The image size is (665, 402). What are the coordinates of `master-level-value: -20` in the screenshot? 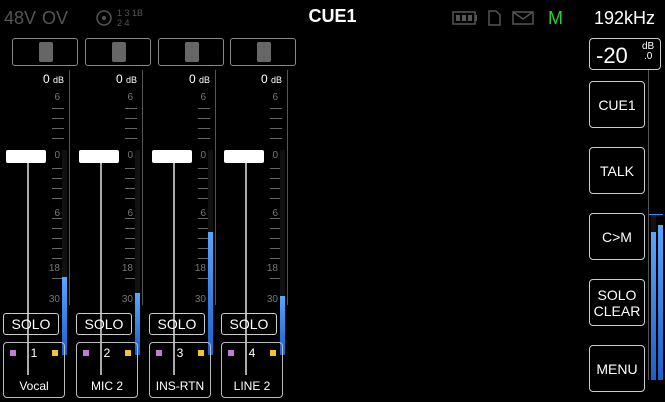 It's located at (612, 55).